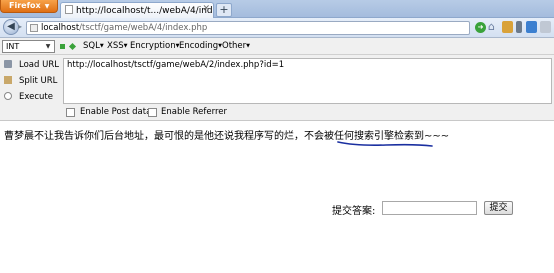 Image resolution: width=554 pixels, height=273 pixels. I want to click on submit-button: 提交, so click(498, 208).